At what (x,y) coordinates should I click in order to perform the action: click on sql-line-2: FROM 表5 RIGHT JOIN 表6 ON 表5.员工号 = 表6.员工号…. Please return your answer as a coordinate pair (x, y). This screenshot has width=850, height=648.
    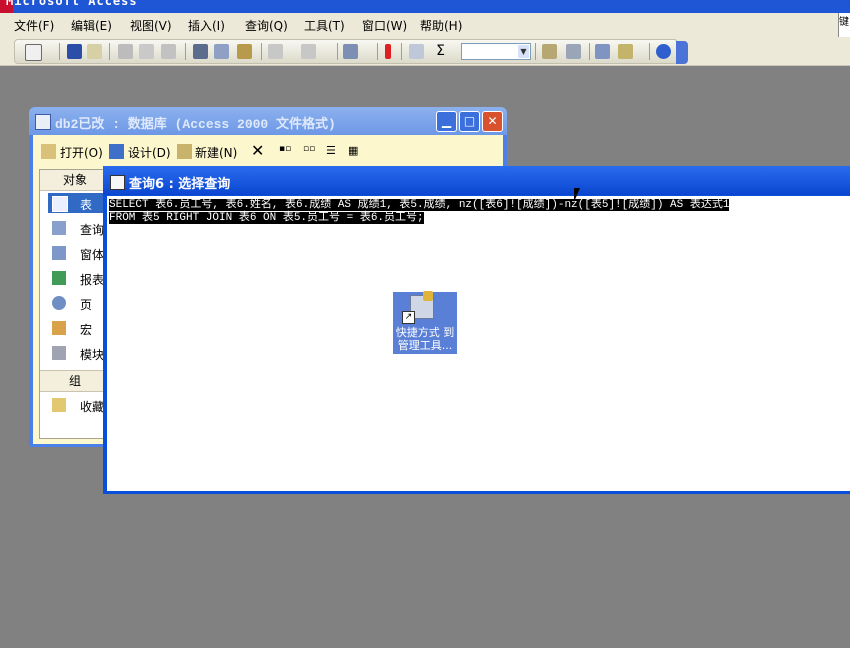
    Looking at the image, I should click on (266, 218).